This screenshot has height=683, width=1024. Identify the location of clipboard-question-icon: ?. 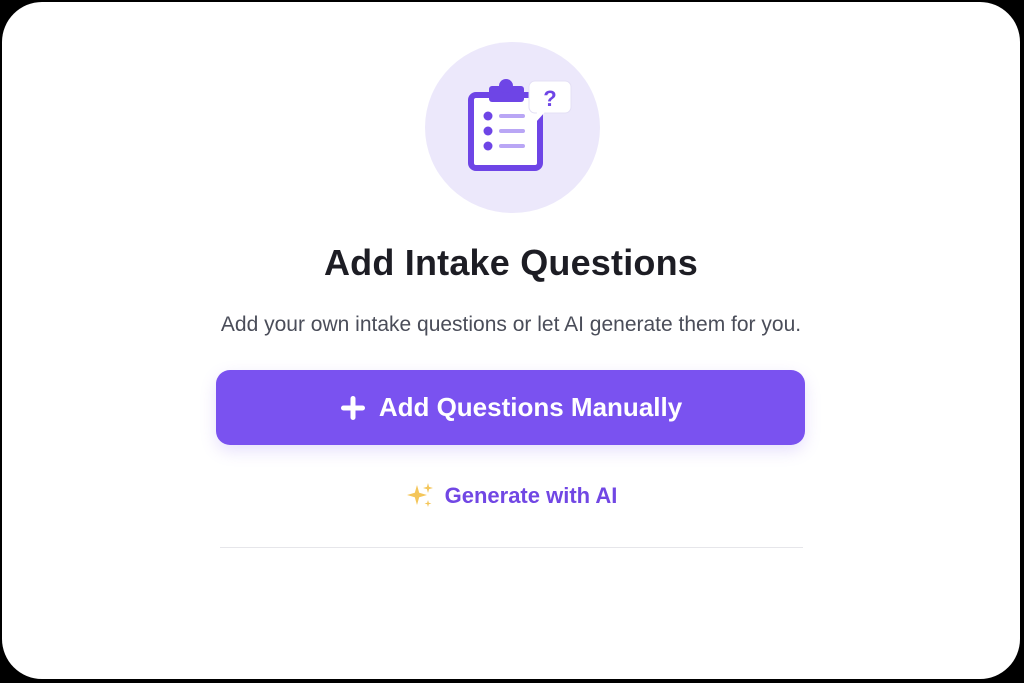
(520, 125).